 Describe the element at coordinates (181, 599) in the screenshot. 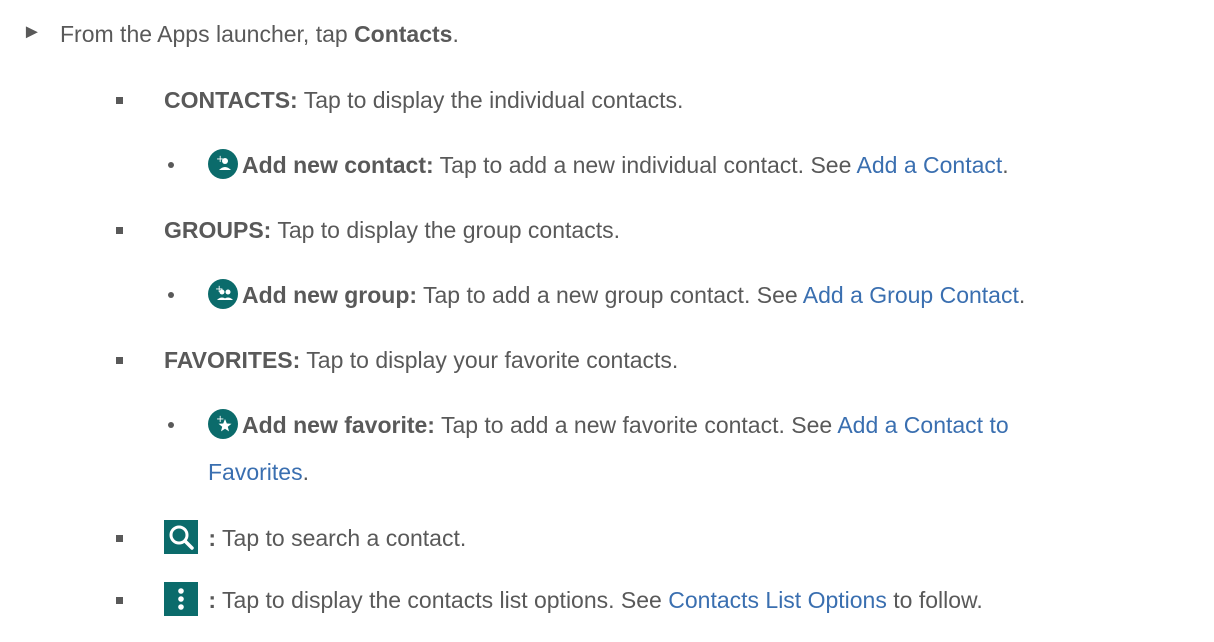

I see `more-vert-icon` at that location.